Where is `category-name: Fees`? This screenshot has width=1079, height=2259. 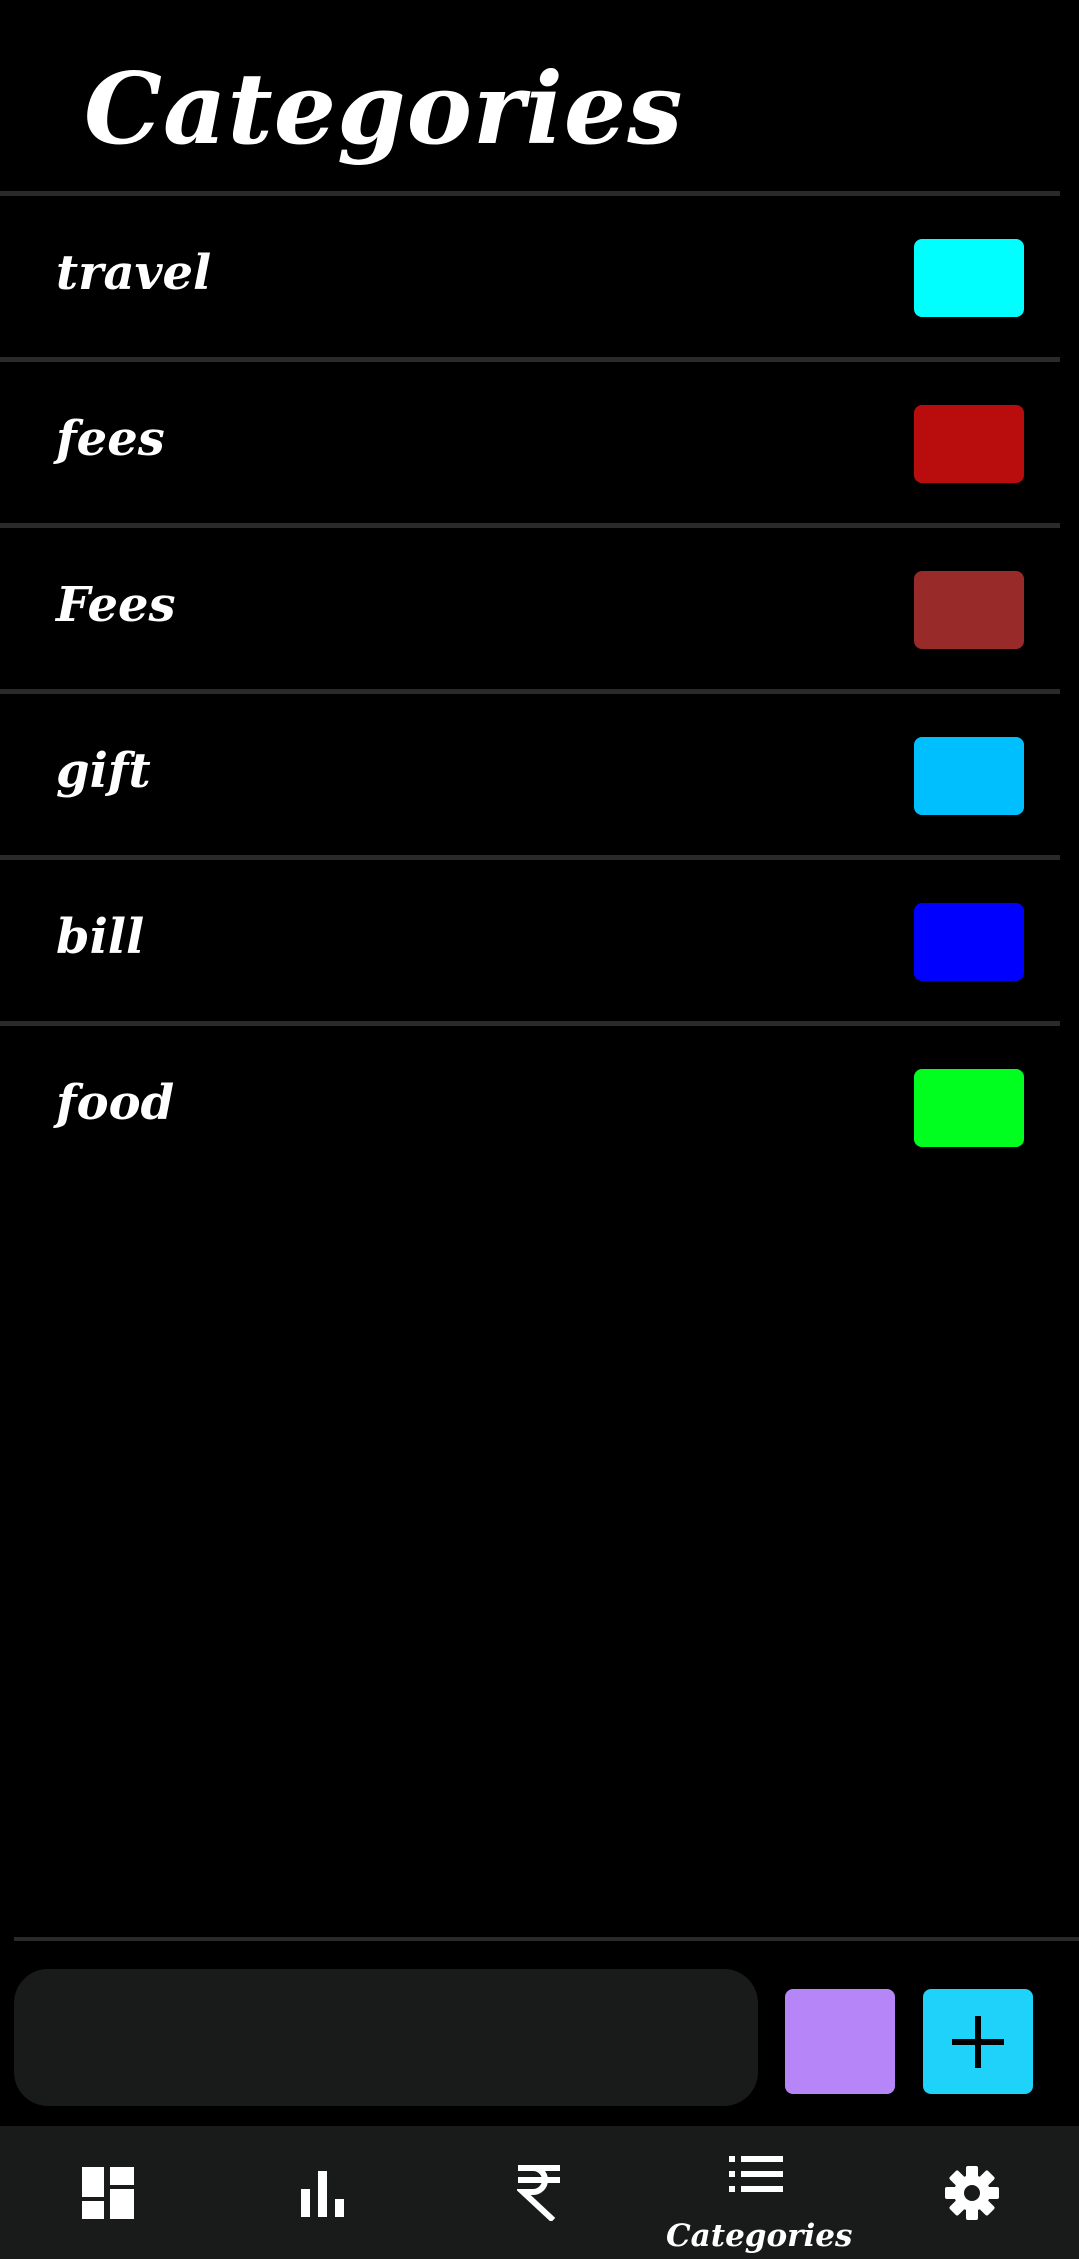 category-name: Fees is located at coordinates (116, 605).